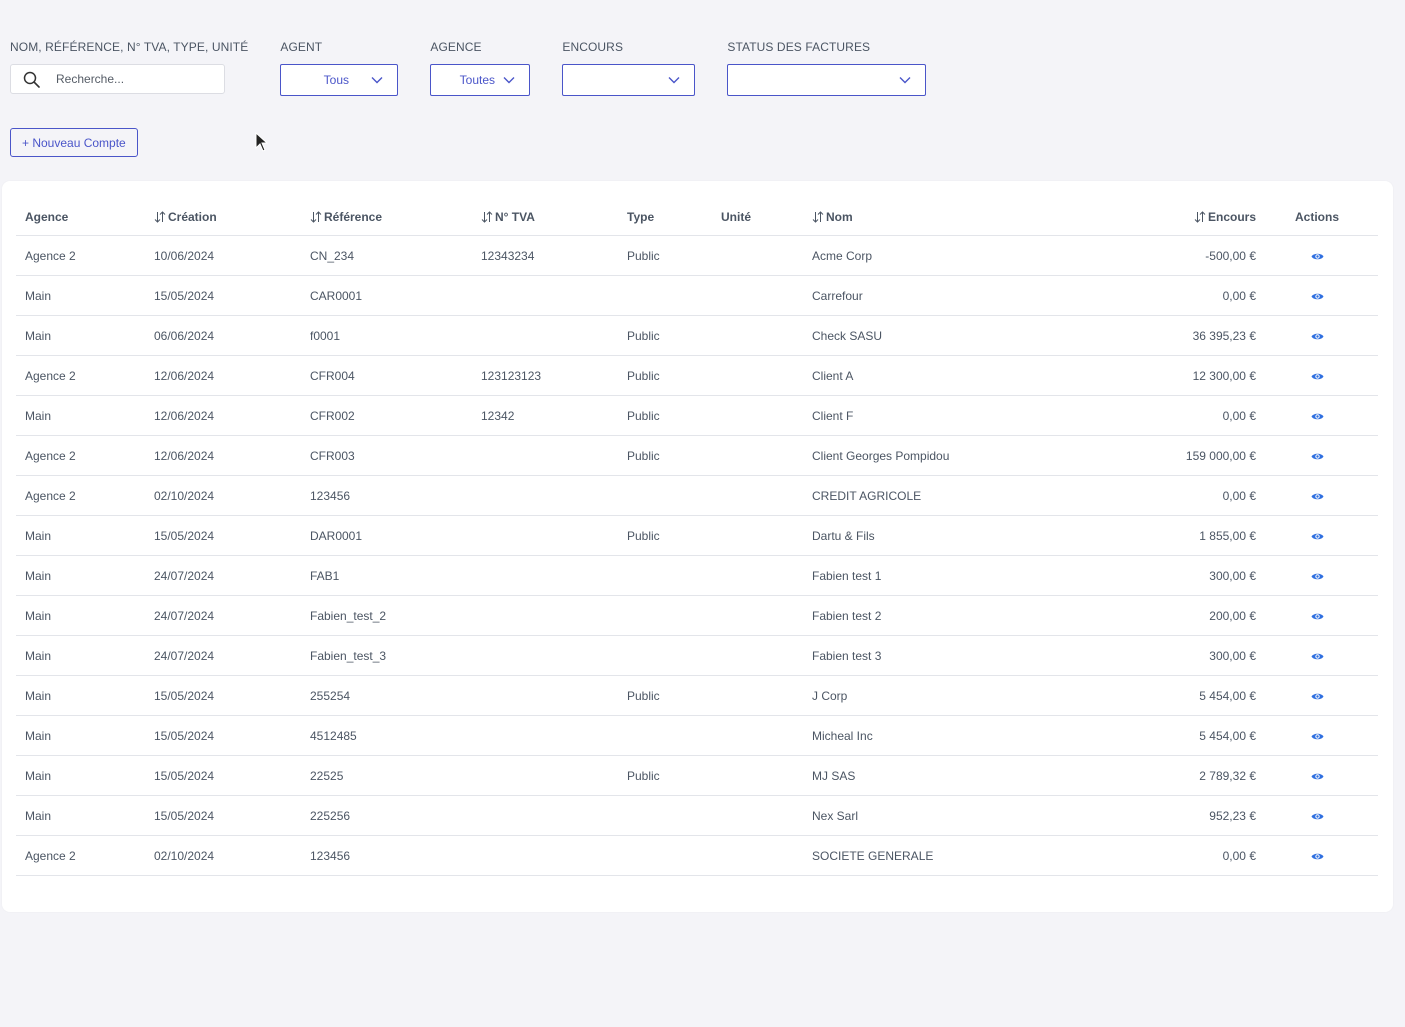 The height and width of the screenshot is (1027, 1405). Describe the element at coordinates (1169, 455) in the screenshot. I see `cell-encours: 159 000,00 €` at that location.